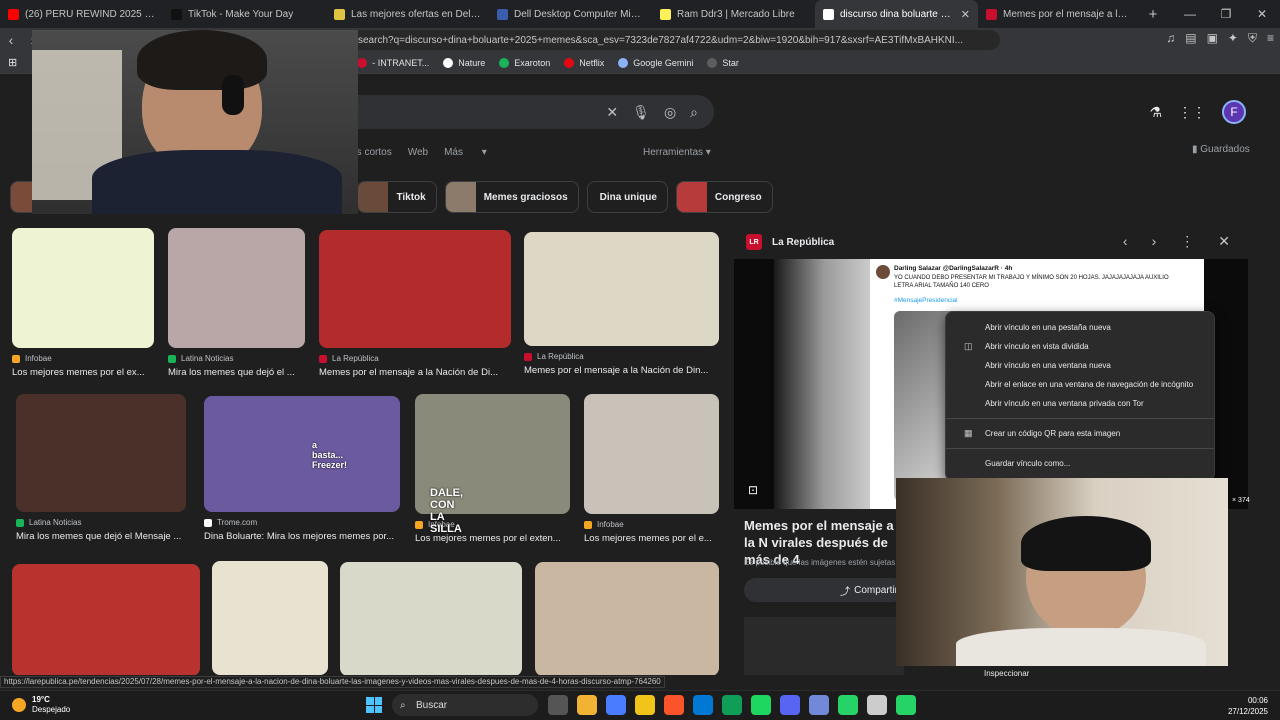 The height and width of the screenshot is (720, 1280). What do you see at coordinates (1248, 706) in the screenshot?
I see `clock: 00:06 27/12/2025` at bounding box center [1248, 706].